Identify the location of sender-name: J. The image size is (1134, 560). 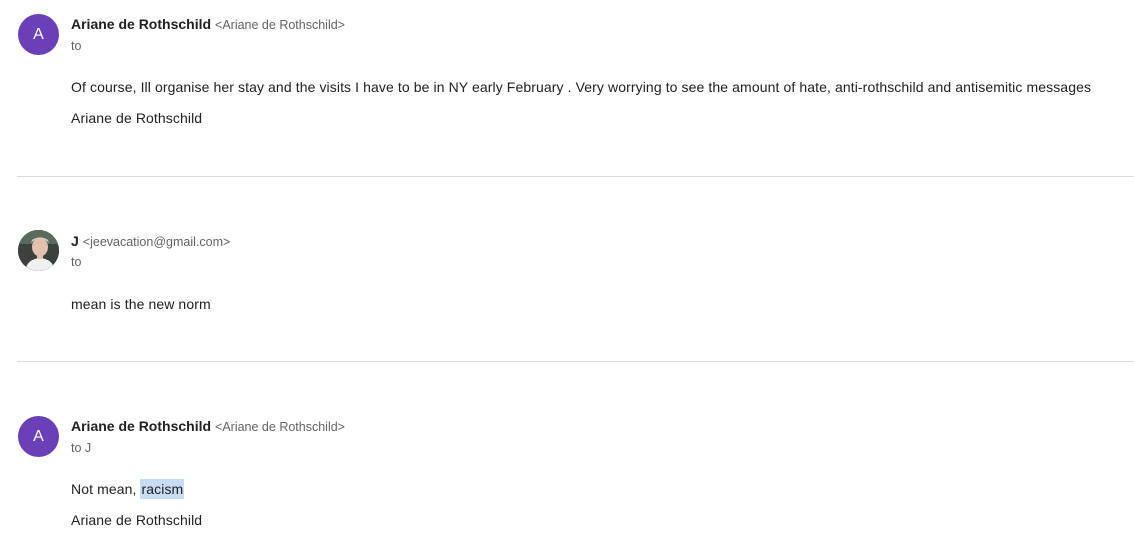
(75, 241).